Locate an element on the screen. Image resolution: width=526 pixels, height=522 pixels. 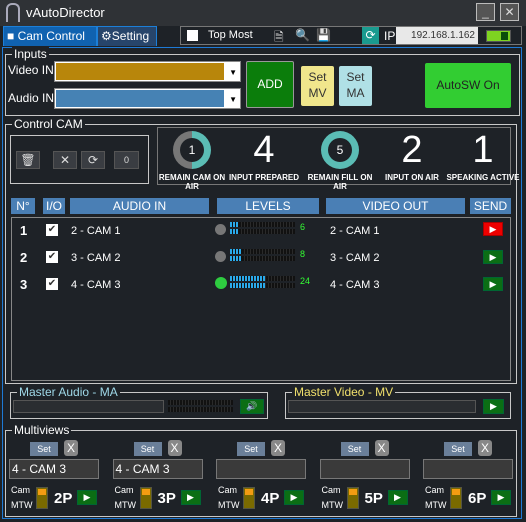
minimize-button: _ is located at coordinates (485, 12).